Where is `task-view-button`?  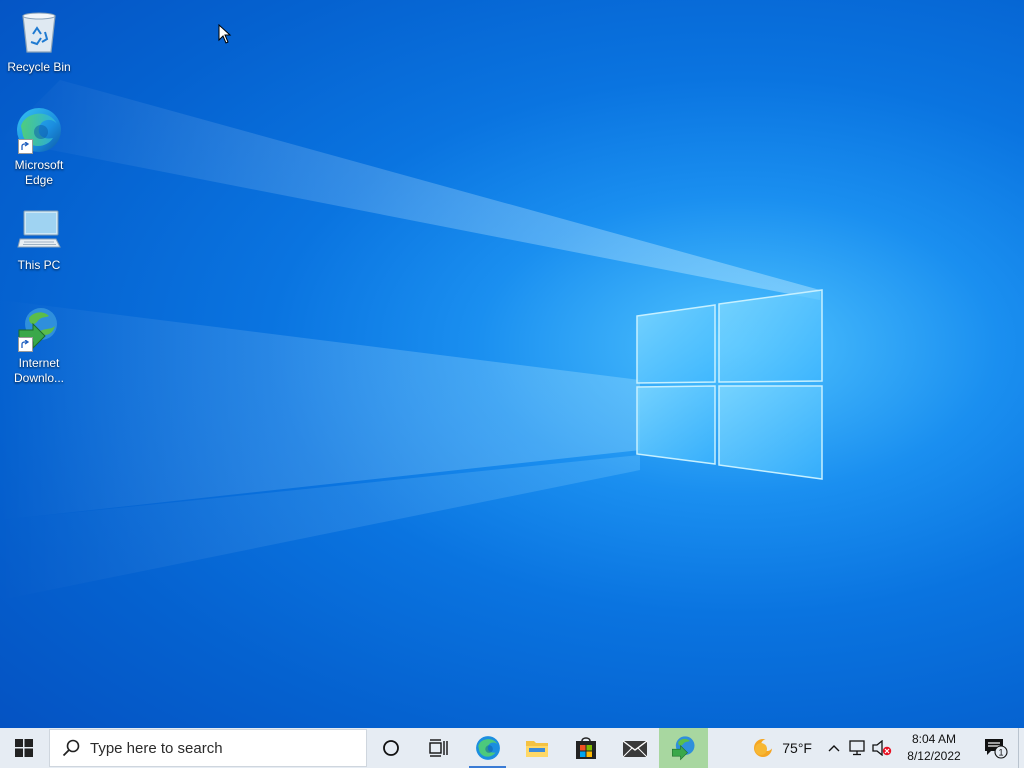 task-view-button is located at coordinates (439, 748).